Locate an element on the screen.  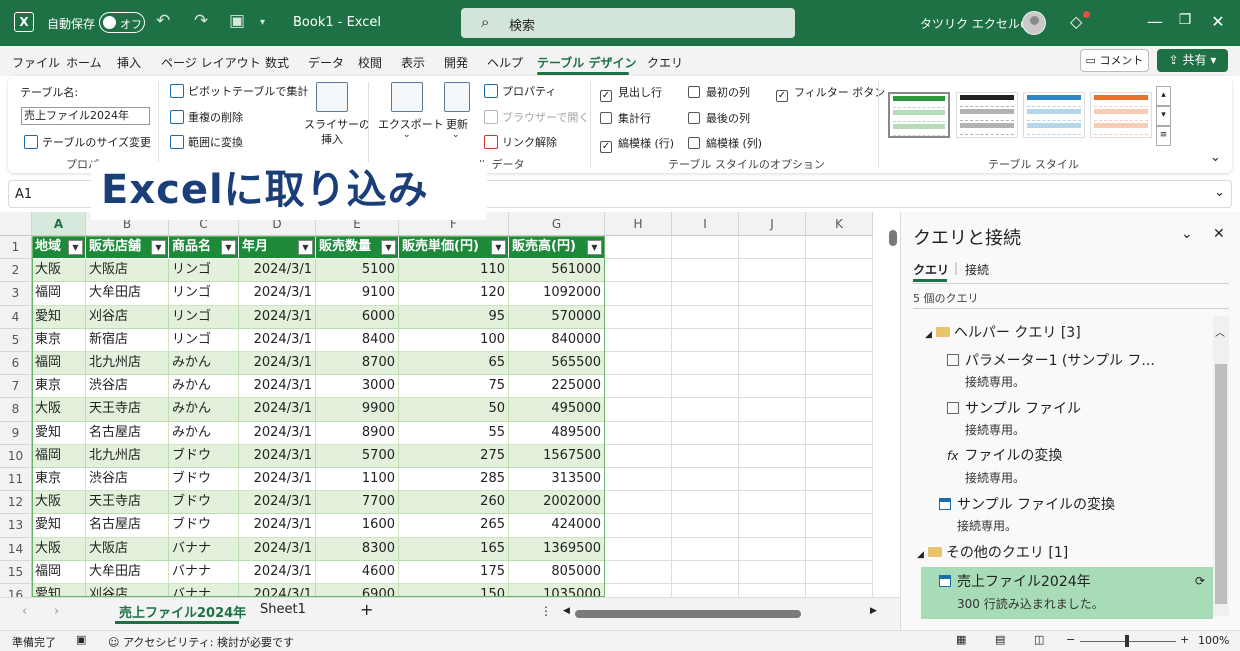
share-button: ⇪ 共有 ▾ is located at coordinates (1192, 60).